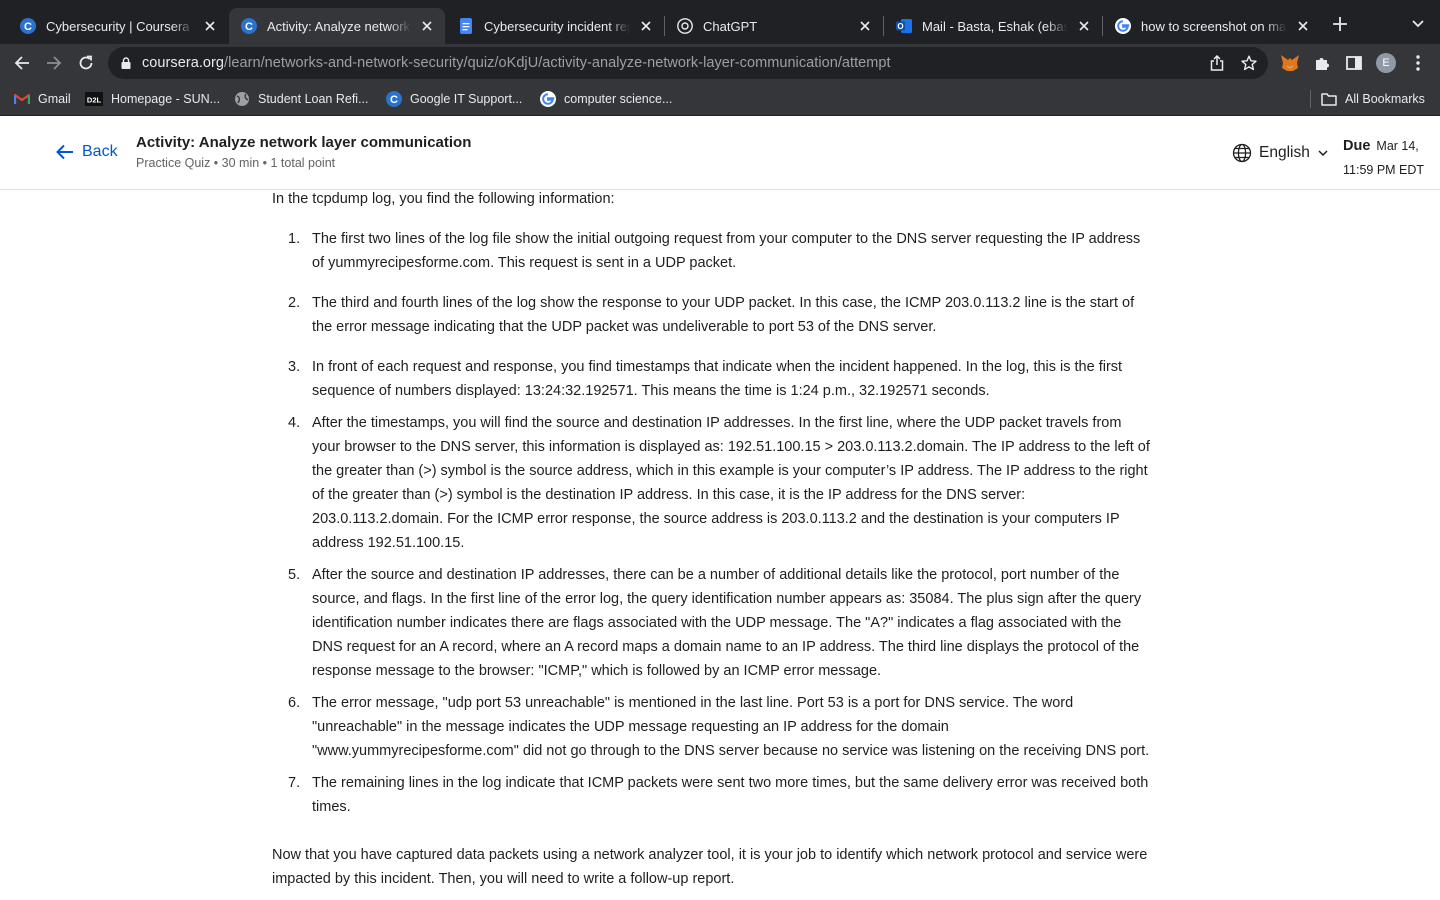 This screenshot has width=1440, height=900. Describe the element at coordinates (86, 63) in the screenshot. I see `reload-icon` at that location.